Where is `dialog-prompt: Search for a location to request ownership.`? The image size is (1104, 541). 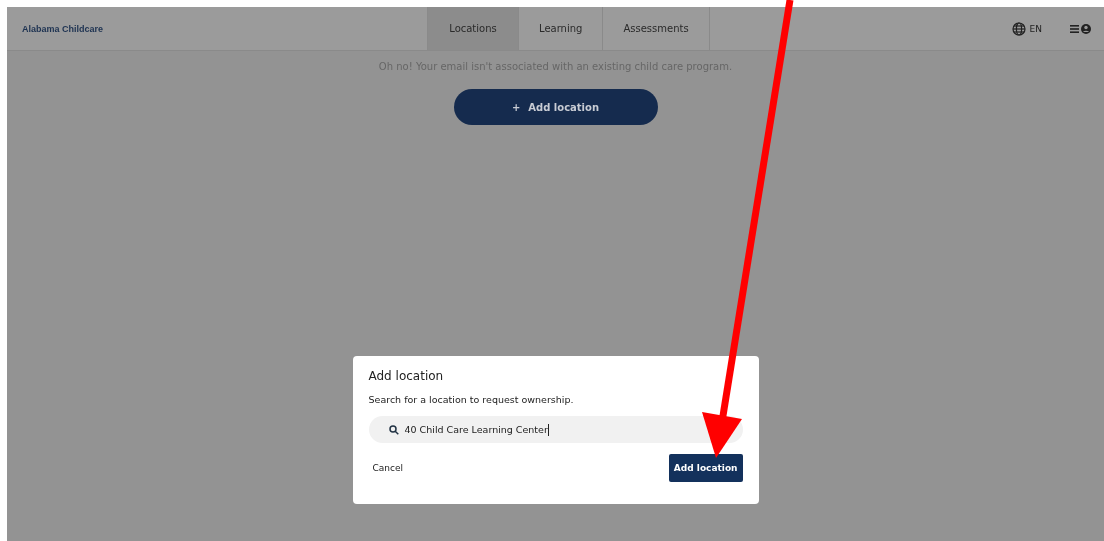 dialog-prompt: Search for a location to request ownership. is located at coordinates (471, 399).